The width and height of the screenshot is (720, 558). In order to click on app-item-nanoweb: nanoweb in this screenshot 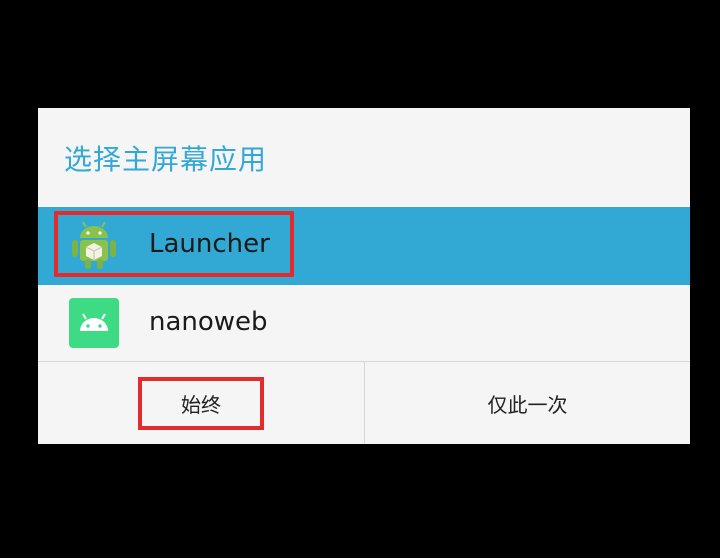, I will do `click(364, 324)`.